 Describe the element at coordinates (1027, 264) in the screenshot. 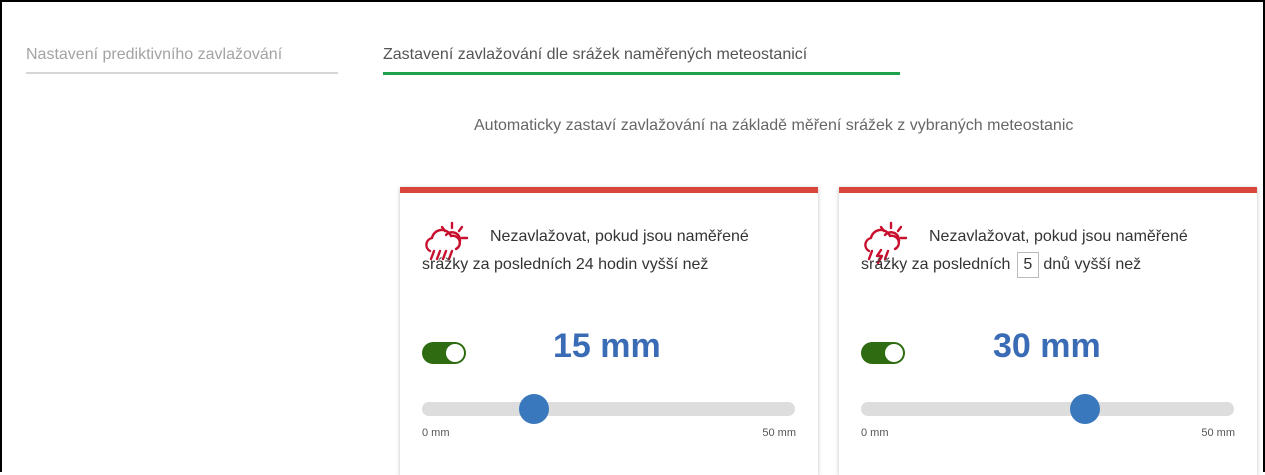

I see `days-input: 5` at that location.